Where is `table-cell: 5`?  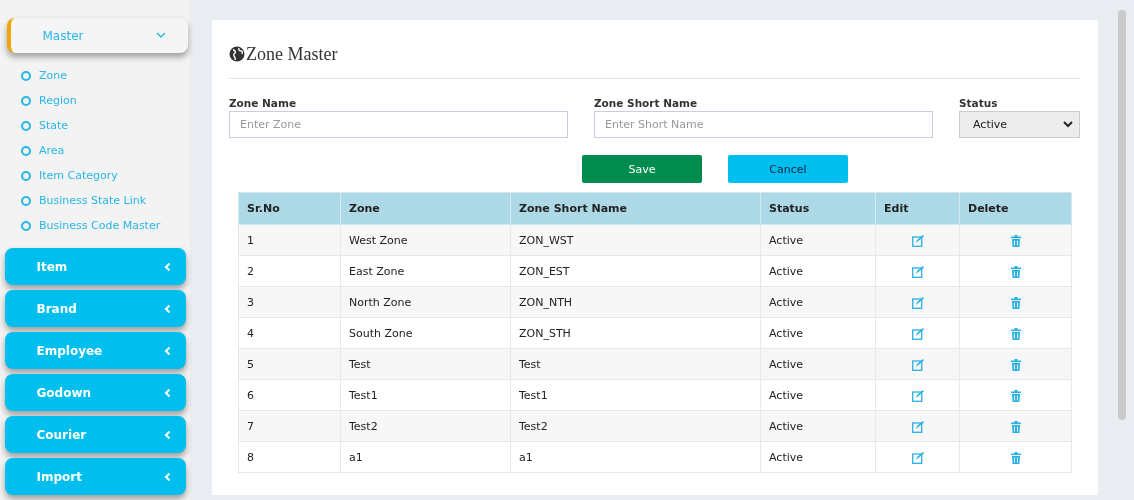 table-cell: 5 is located at coordinates (289, 364).